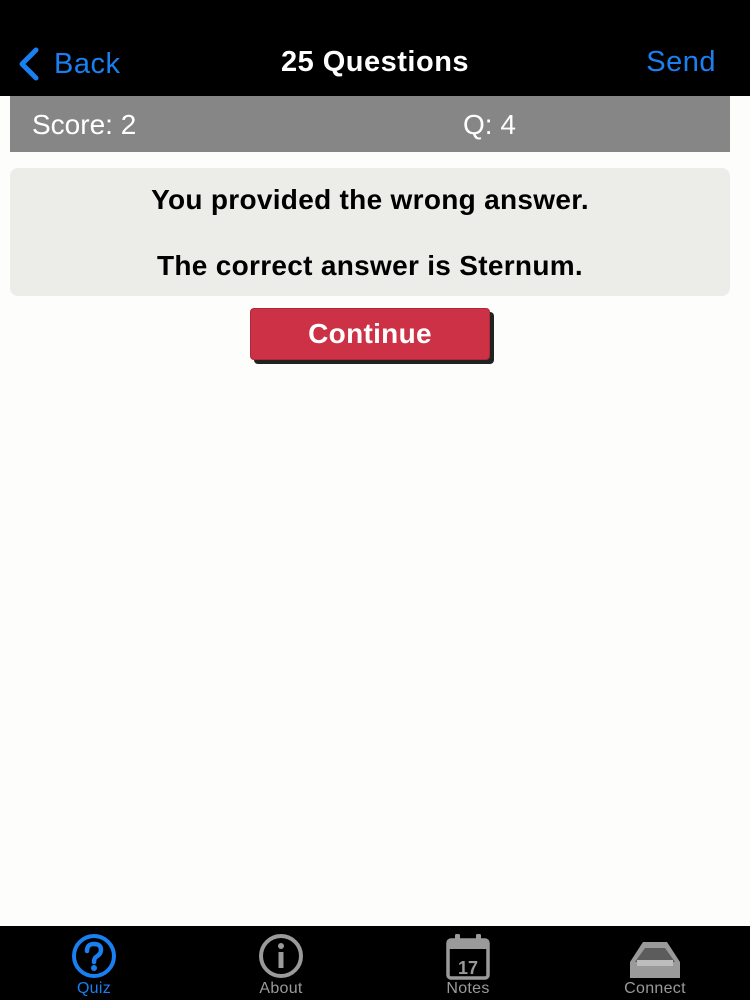 The width and height of the screenshot is (750, 1000). I want to click on calendar-day-number: 17, so click(468, 968).